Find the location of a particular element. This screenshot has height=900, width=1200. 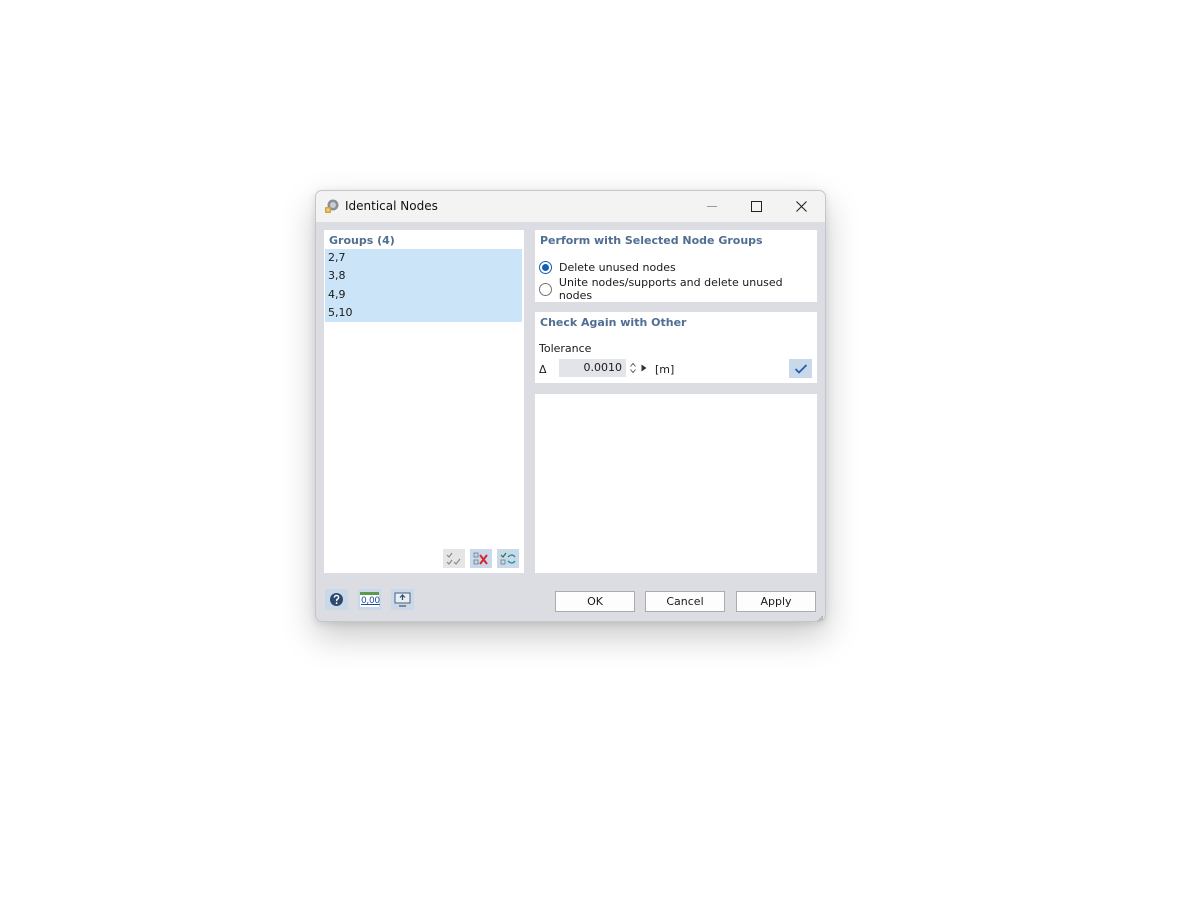

help-button is located at coordinates (336, 599).